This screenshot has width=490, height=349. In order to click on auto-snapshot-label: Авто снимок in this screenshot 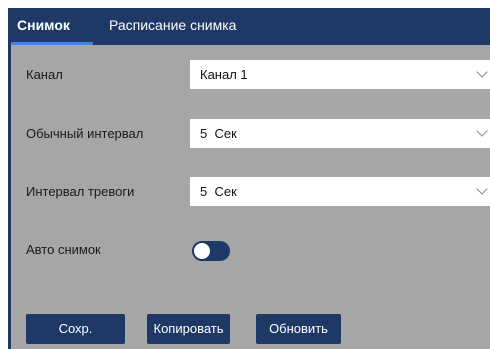, I will do `click(63, 249)`.